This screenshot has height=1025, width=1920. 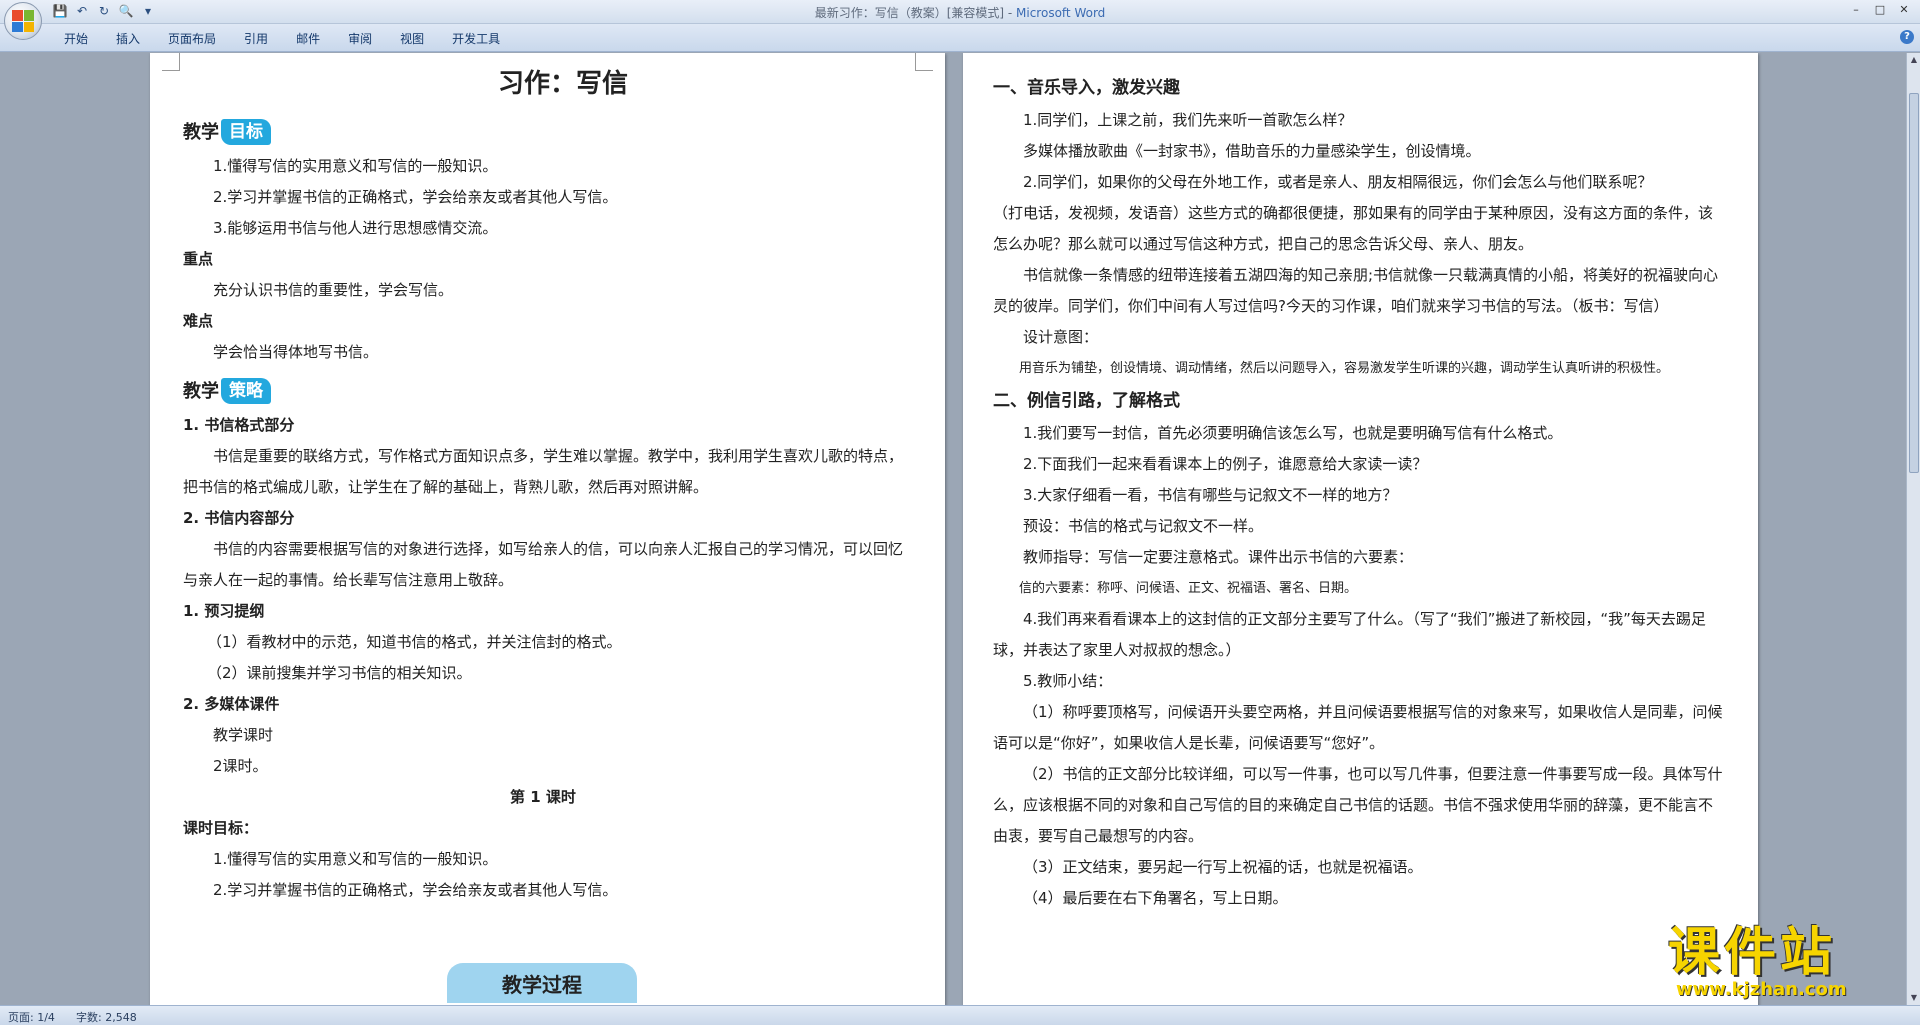 What do you see at coordinates (360, 38) in the screenshot?
I see `tab-review: 审阅` at bounding box center [360, 38].